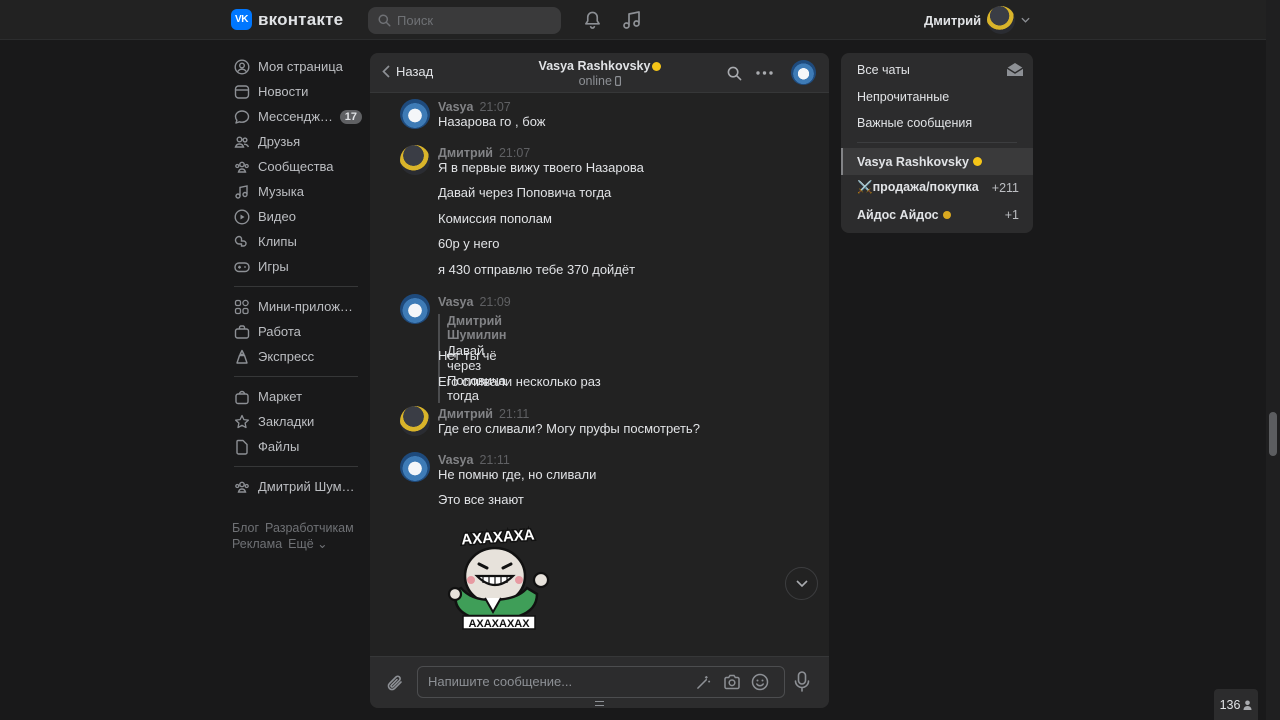  What do you see at coordinates (481, 499) in the screenshot?
I see `message-text: Это все знают` at bounding box center [481, 499].